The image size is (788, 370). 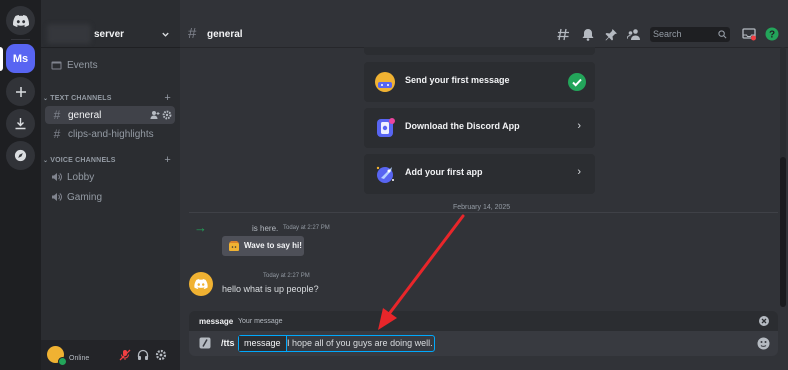 I want to click on chevron-down-icon, so click(x=165, y=34).